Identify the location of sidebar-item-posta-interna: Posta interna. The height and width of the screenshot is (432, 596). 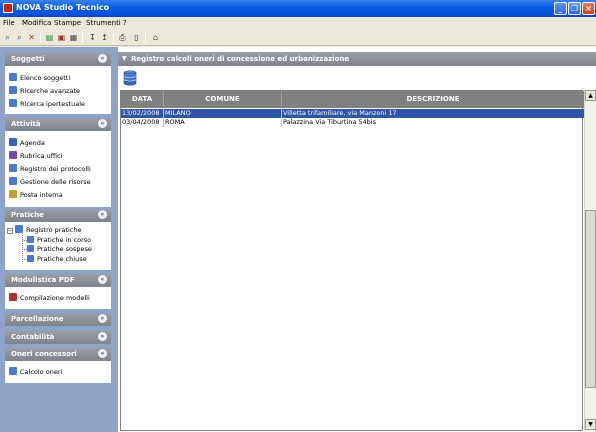
(36, 195).